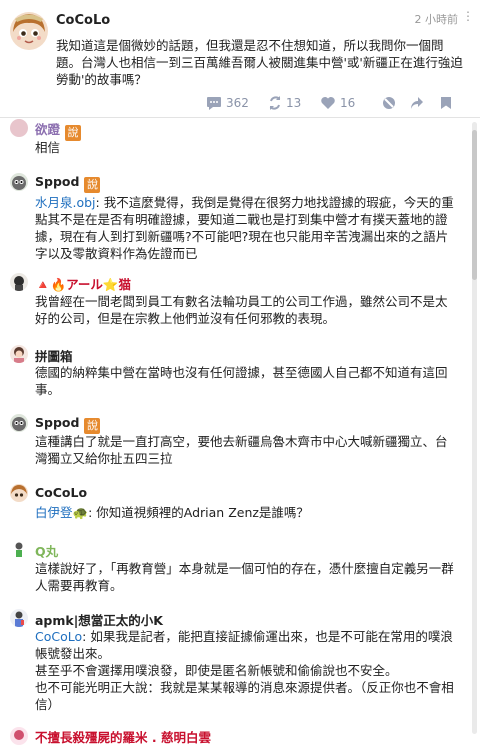 The image size is (480, 747). I want to click on views-stat: 362, so click(227, 103).